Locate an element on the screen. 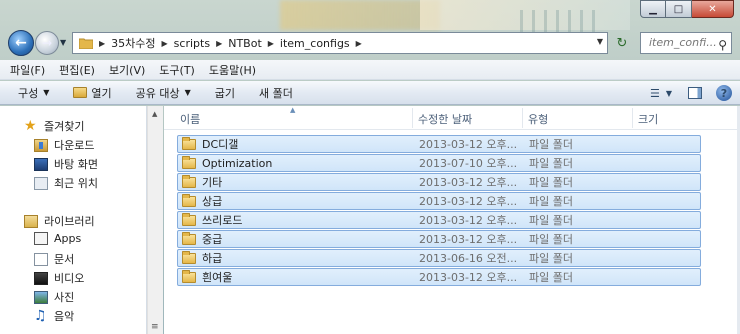 Image resolution: width=740 pixels, height=334 pixels. refresh-icon: ↻ is located at coordinates (622, 43).